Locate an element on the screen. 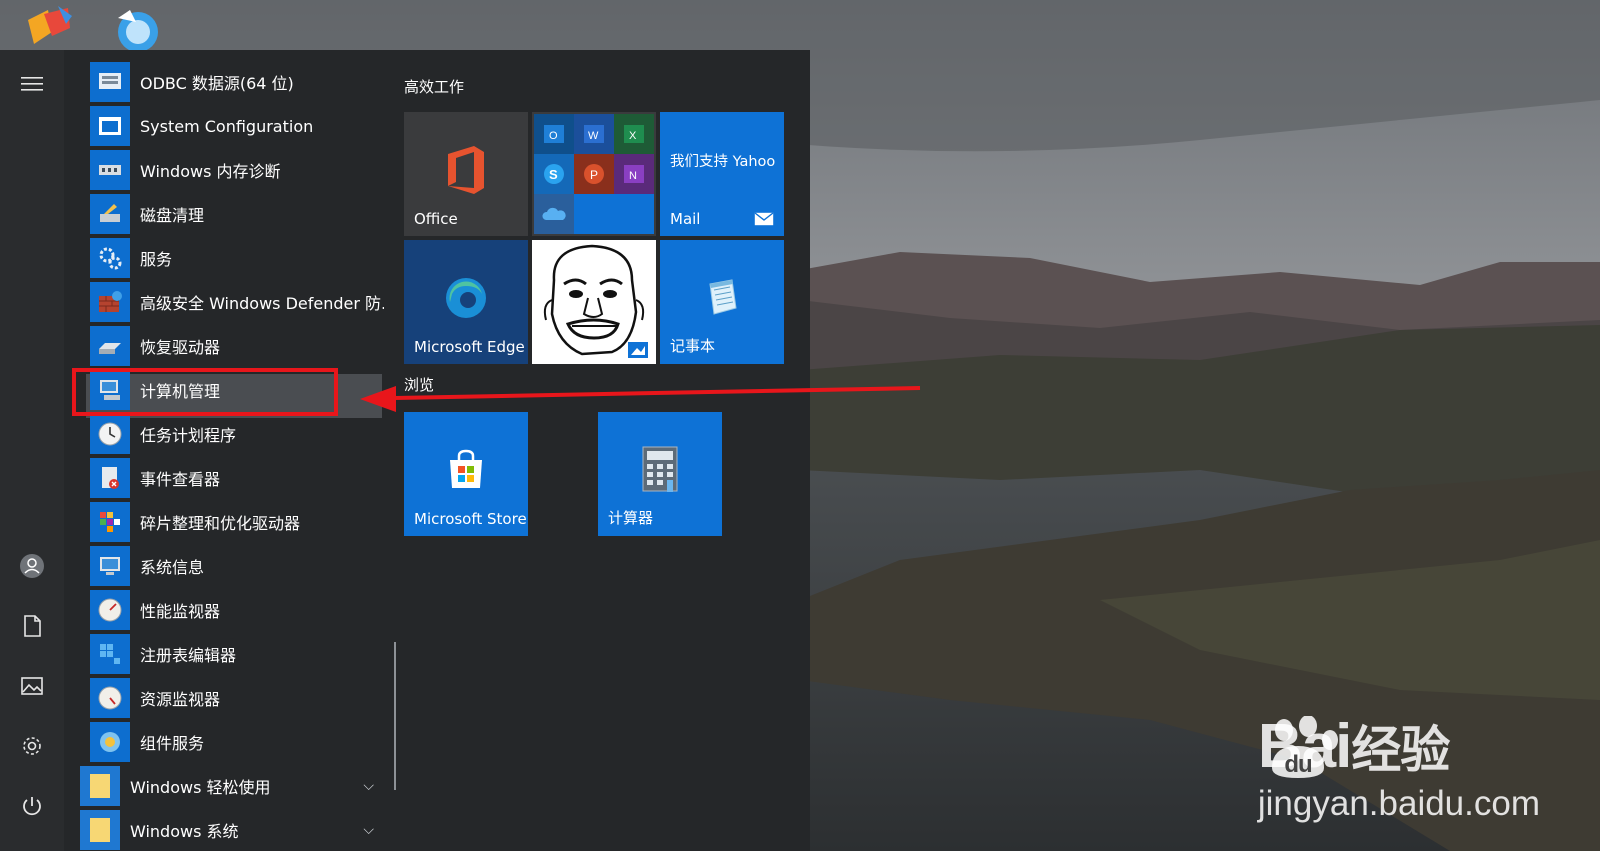 The width and height of the screenshot is (1600, 851). svg-text: du is located at coordinates (1298, 764).